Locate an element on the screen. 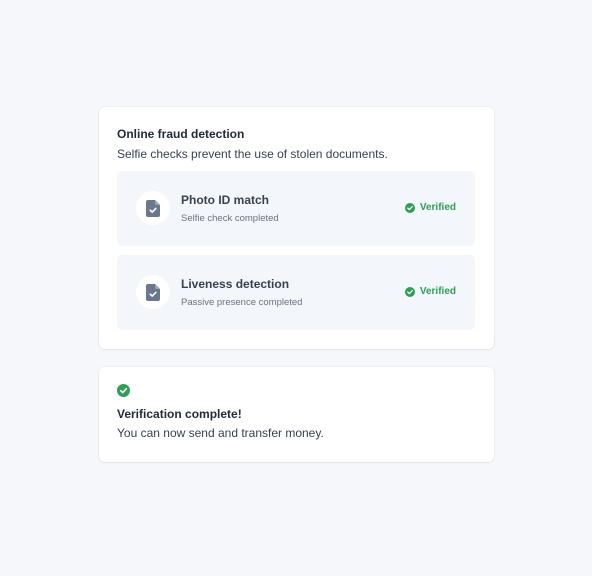 This screenshot has height=576, width=592. verification-complete-title: Verification complete! is located at coordinates (179, 414).